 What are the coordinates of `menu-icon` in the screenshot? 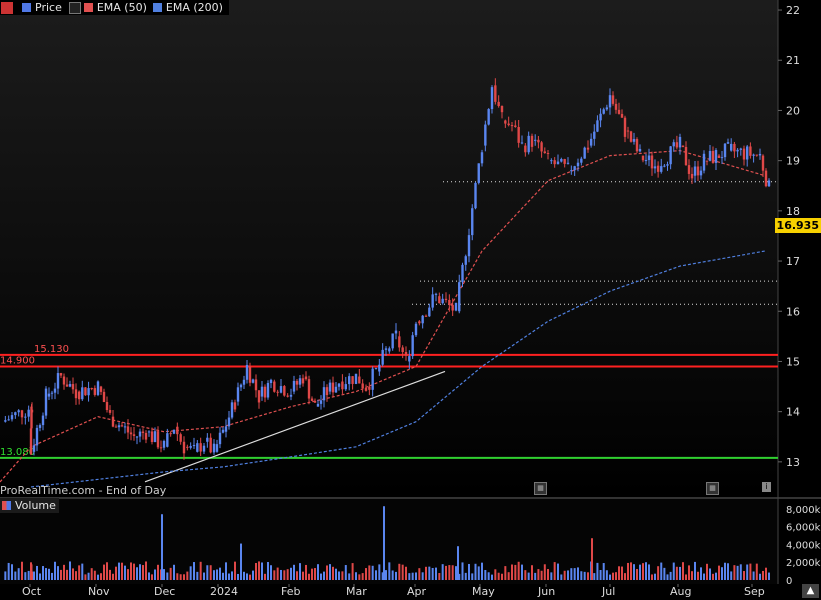 It's located at (74, 7).